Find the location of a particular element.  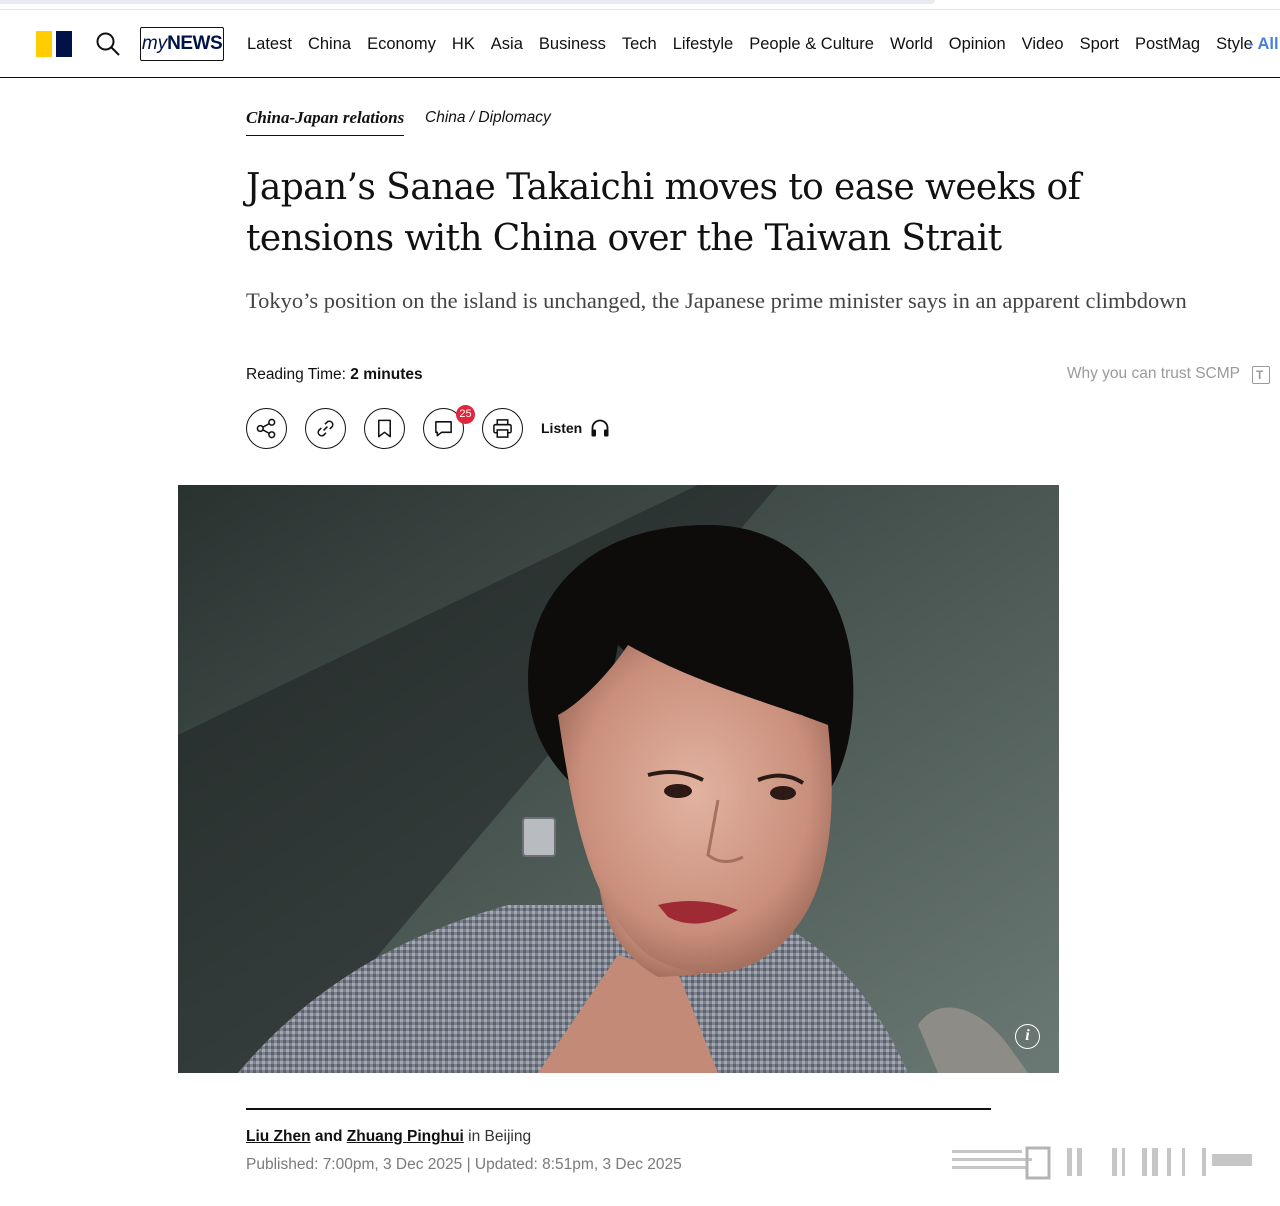

share-icon is located at coordinates (266, 428).